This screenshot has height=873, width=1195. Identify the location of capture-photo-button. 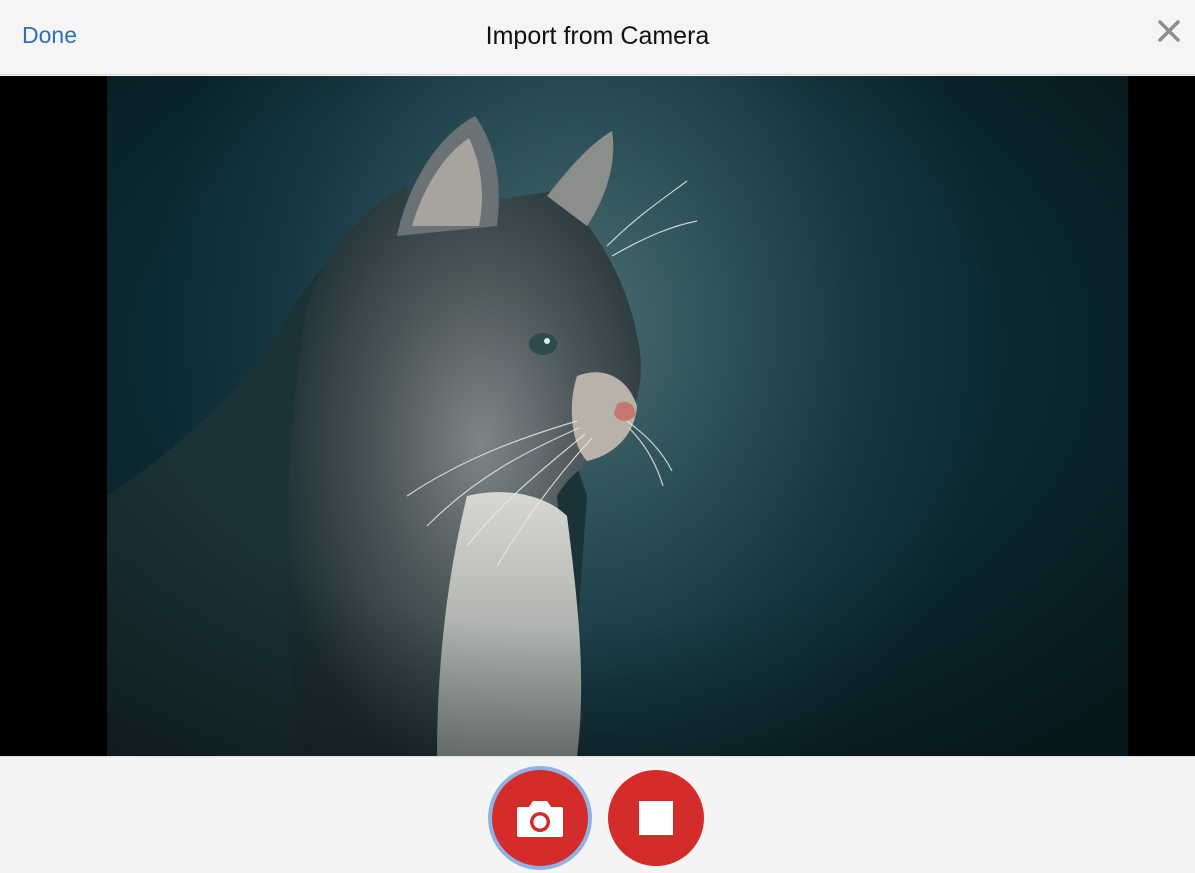
(540, 818).